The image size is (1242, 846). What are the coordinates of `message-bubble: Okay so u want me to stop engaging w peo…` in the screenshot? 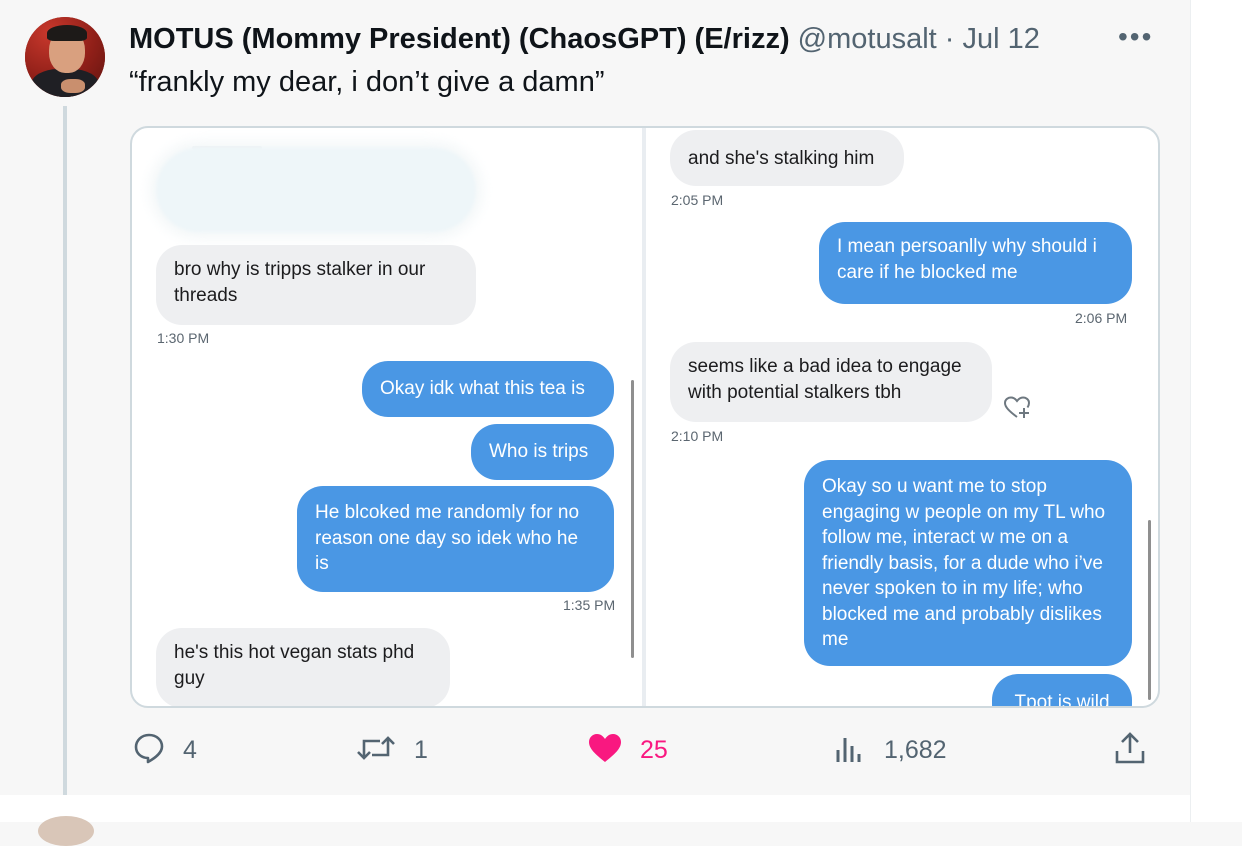 It's located at (968, 563).